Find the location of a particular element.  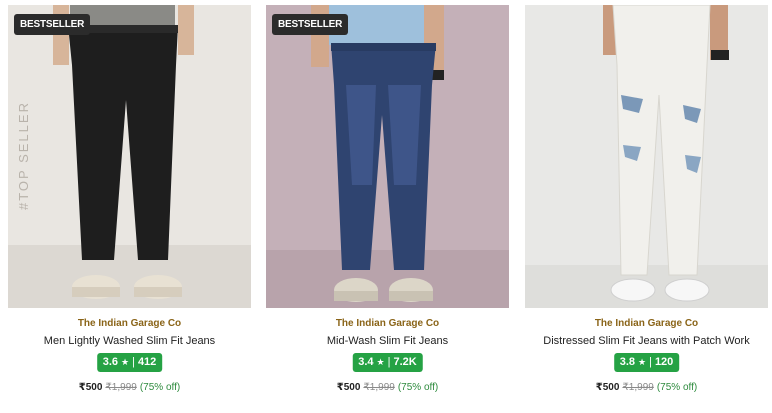

rating-value: 3.4 is located at coordinates (366, 362).